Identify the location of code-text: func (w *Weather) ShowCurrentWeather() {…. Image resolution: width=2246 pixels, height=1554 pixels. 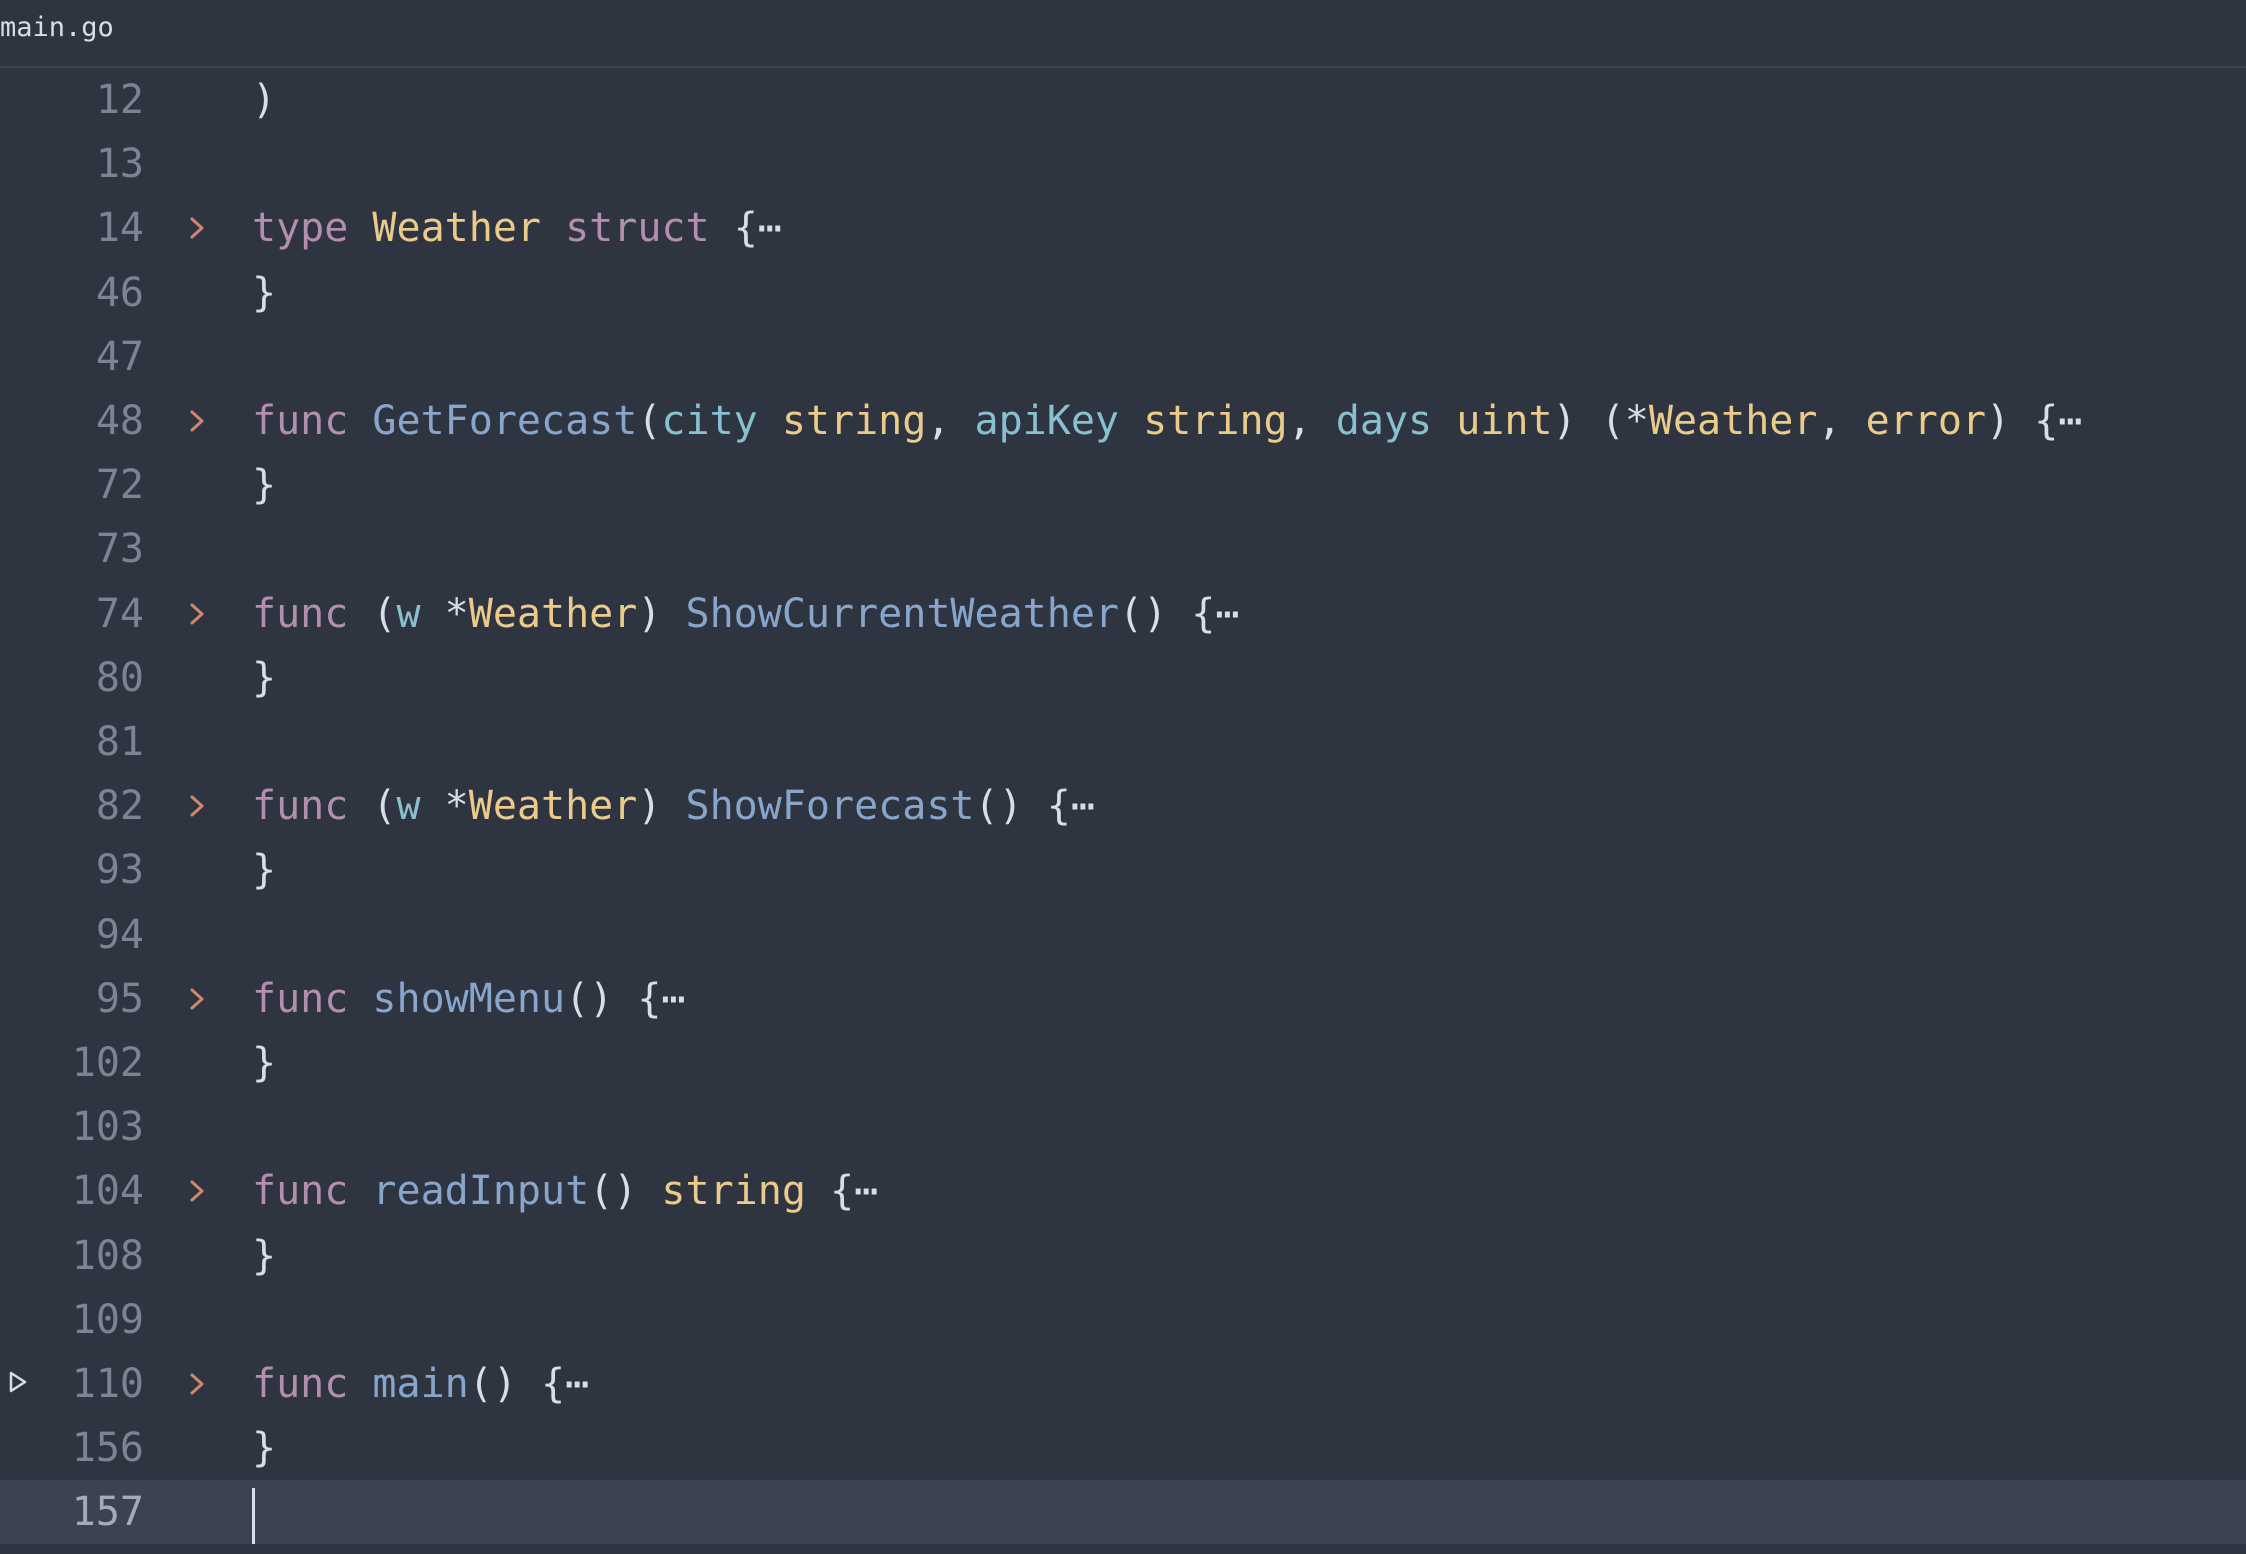
(745, 614).